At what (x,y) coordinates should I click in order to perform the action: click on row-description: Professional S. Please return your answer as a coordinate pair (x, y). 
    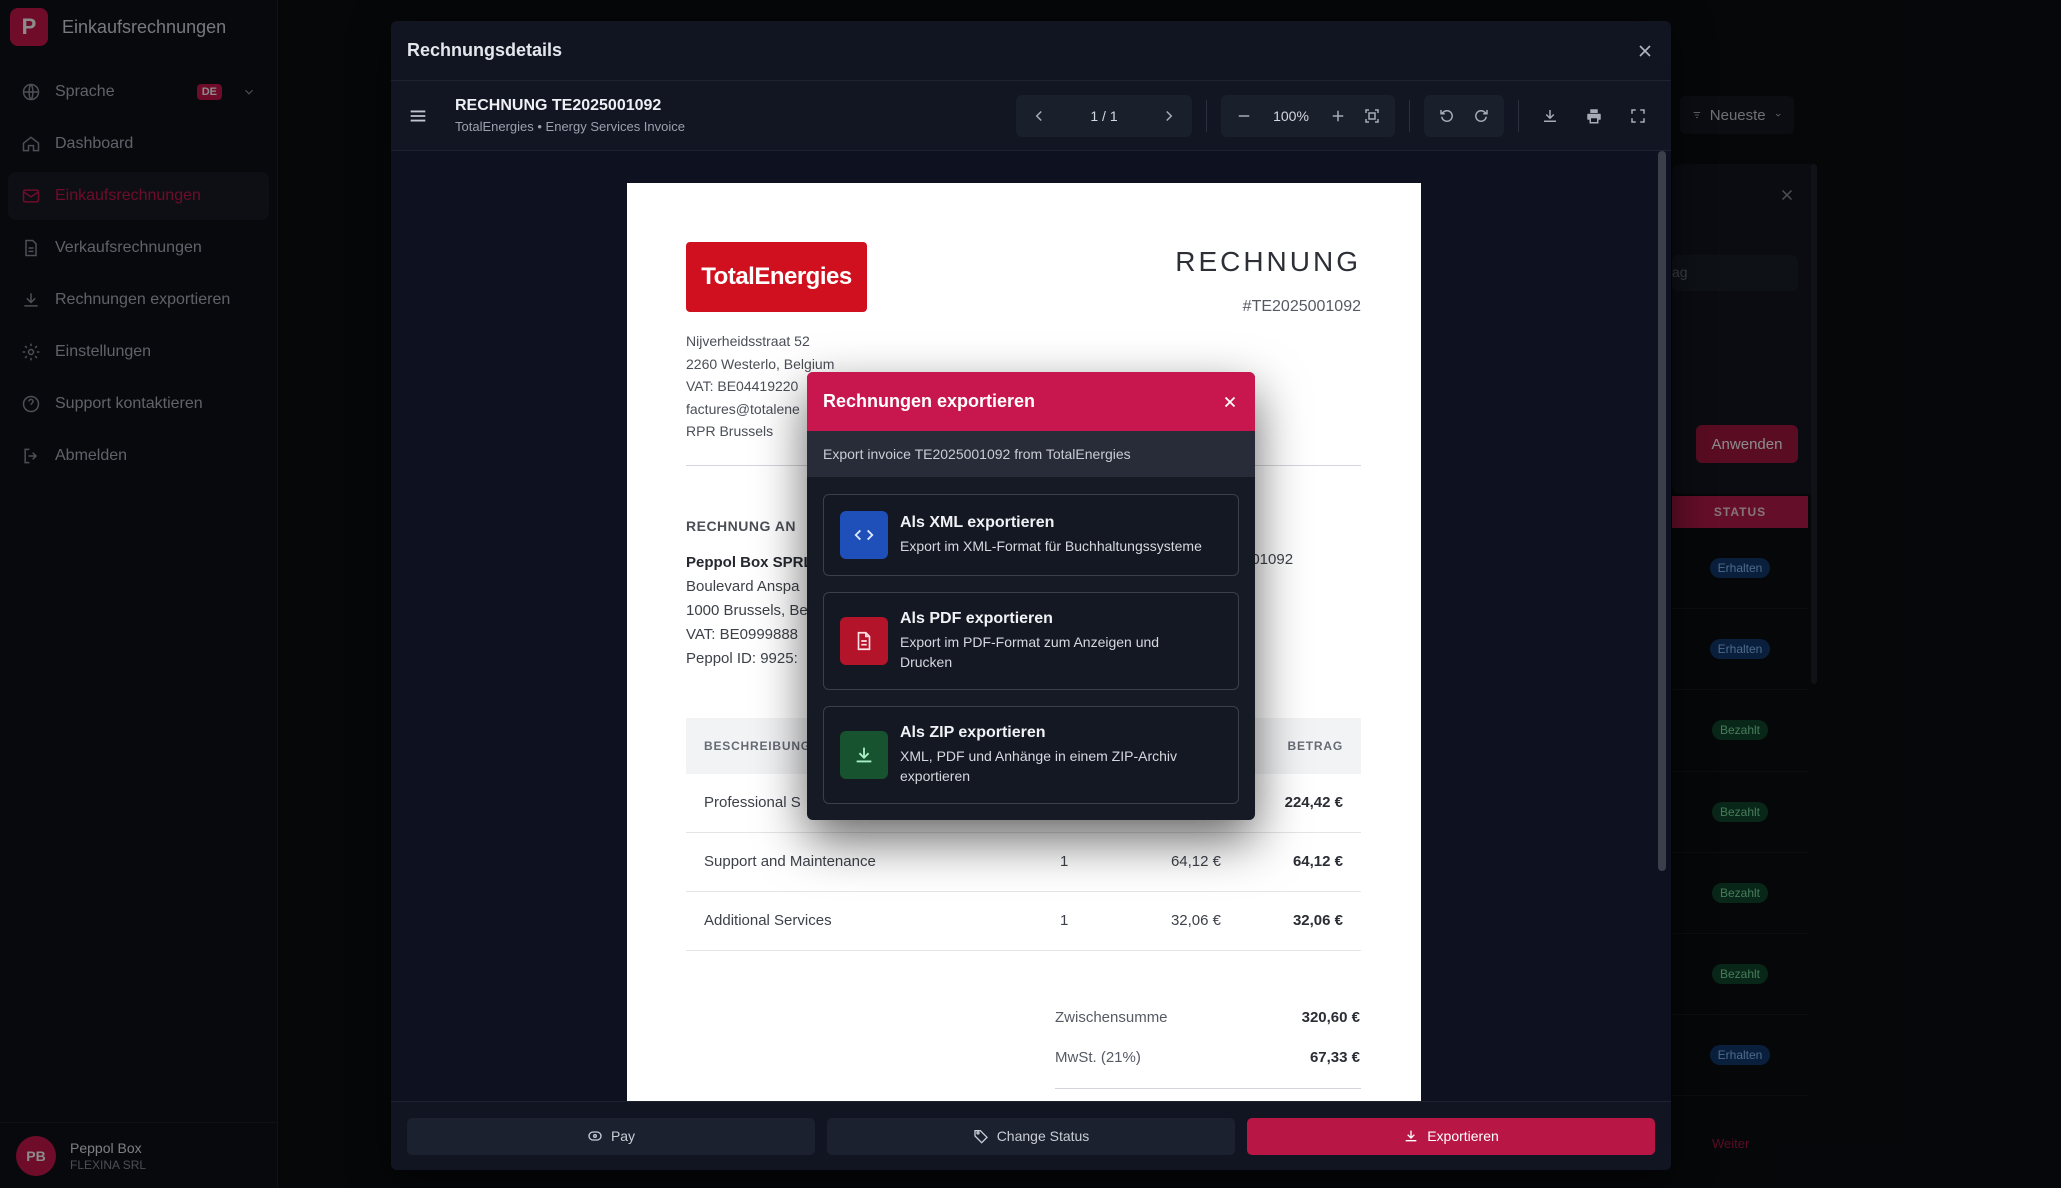
    Looking at the image, I should click on (752, 802).